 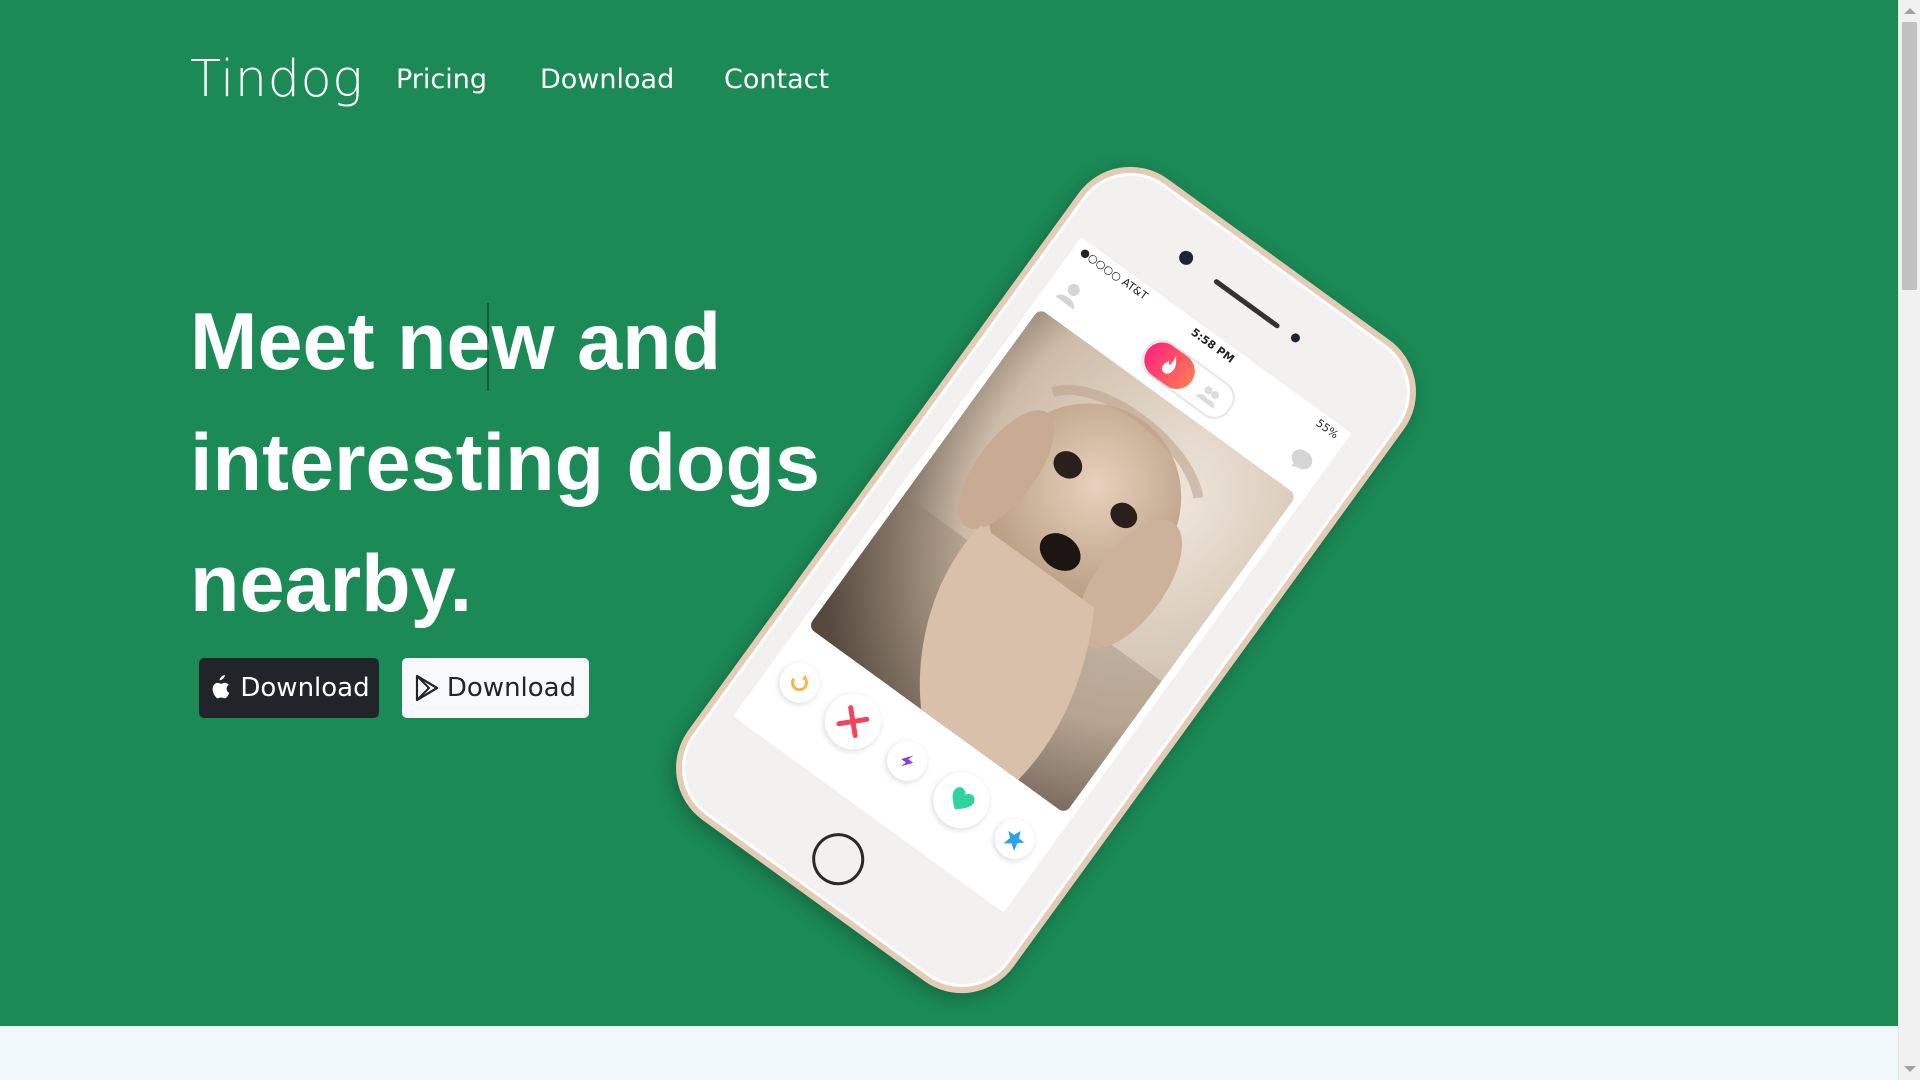 I want to click on download-google-play-button: Download, so click(x=495, y=688).